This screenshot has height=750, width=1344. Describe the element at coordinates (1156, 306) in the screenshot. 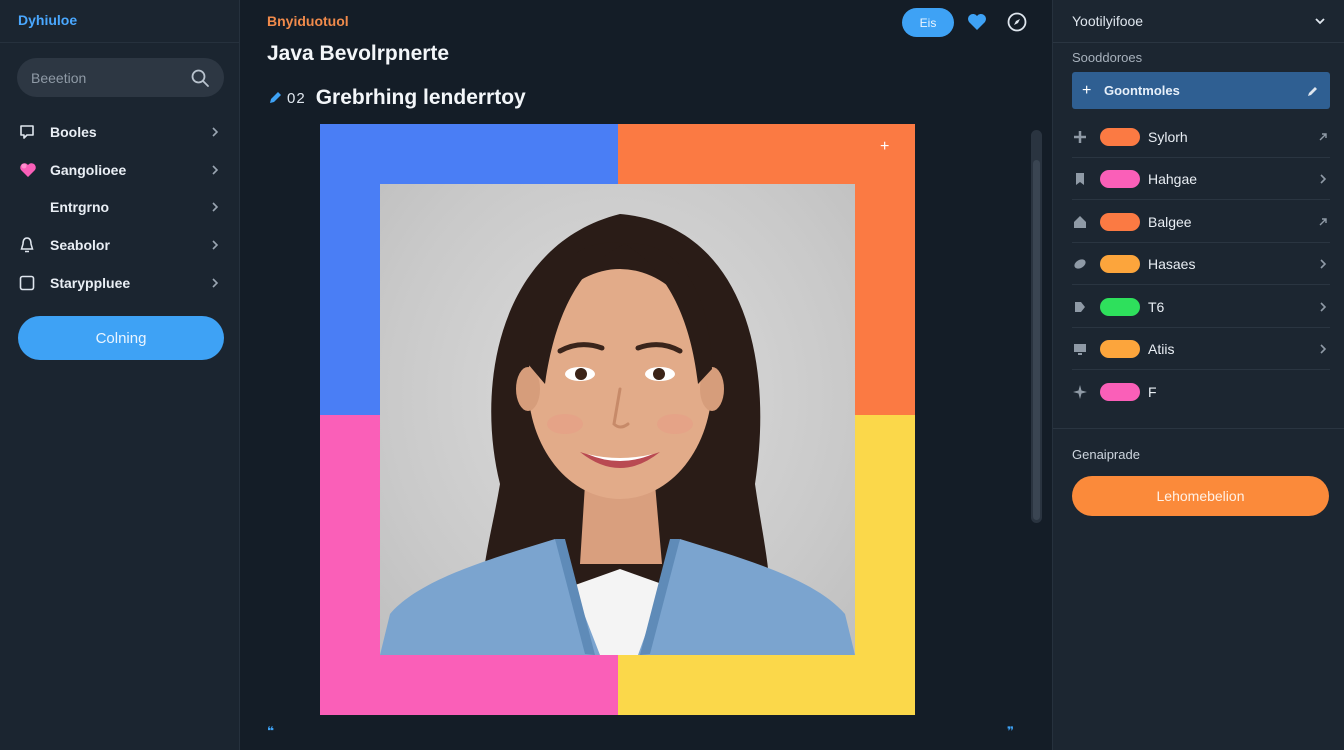

I see `tag-label: T6` at that location.